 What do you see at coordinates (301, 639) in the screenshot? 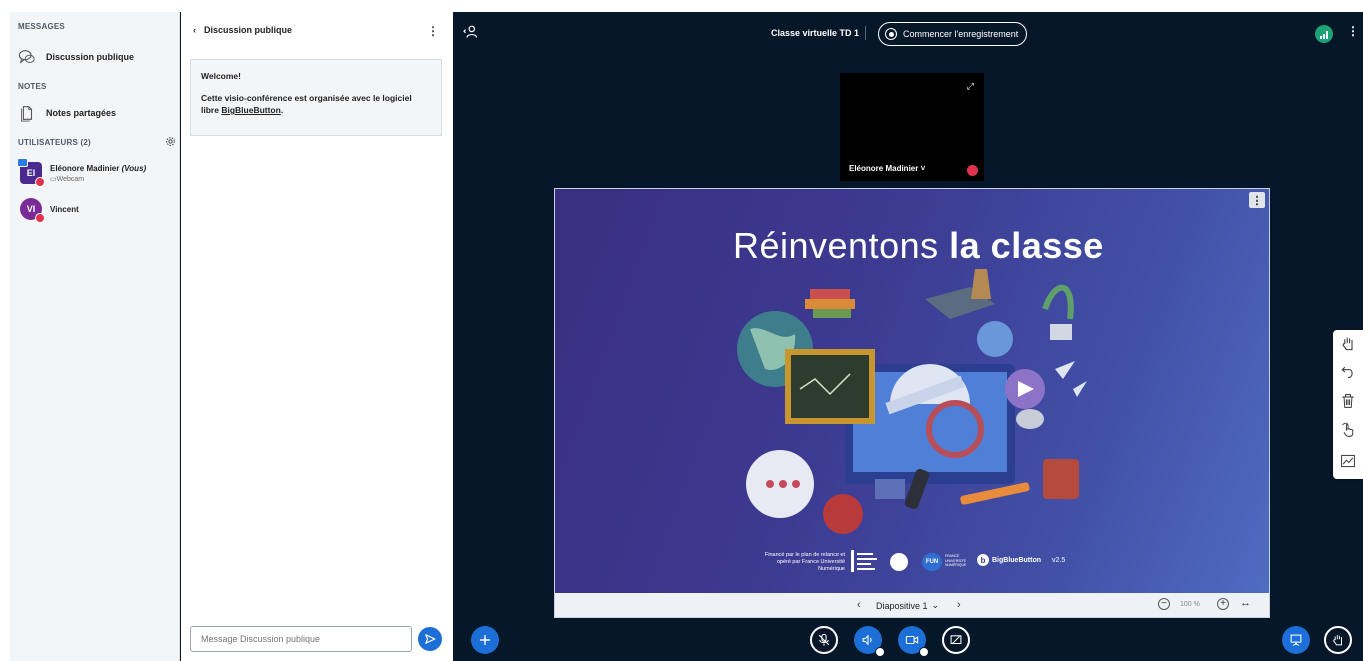
I see `chat-message-input` at bounding box center [301, 639].